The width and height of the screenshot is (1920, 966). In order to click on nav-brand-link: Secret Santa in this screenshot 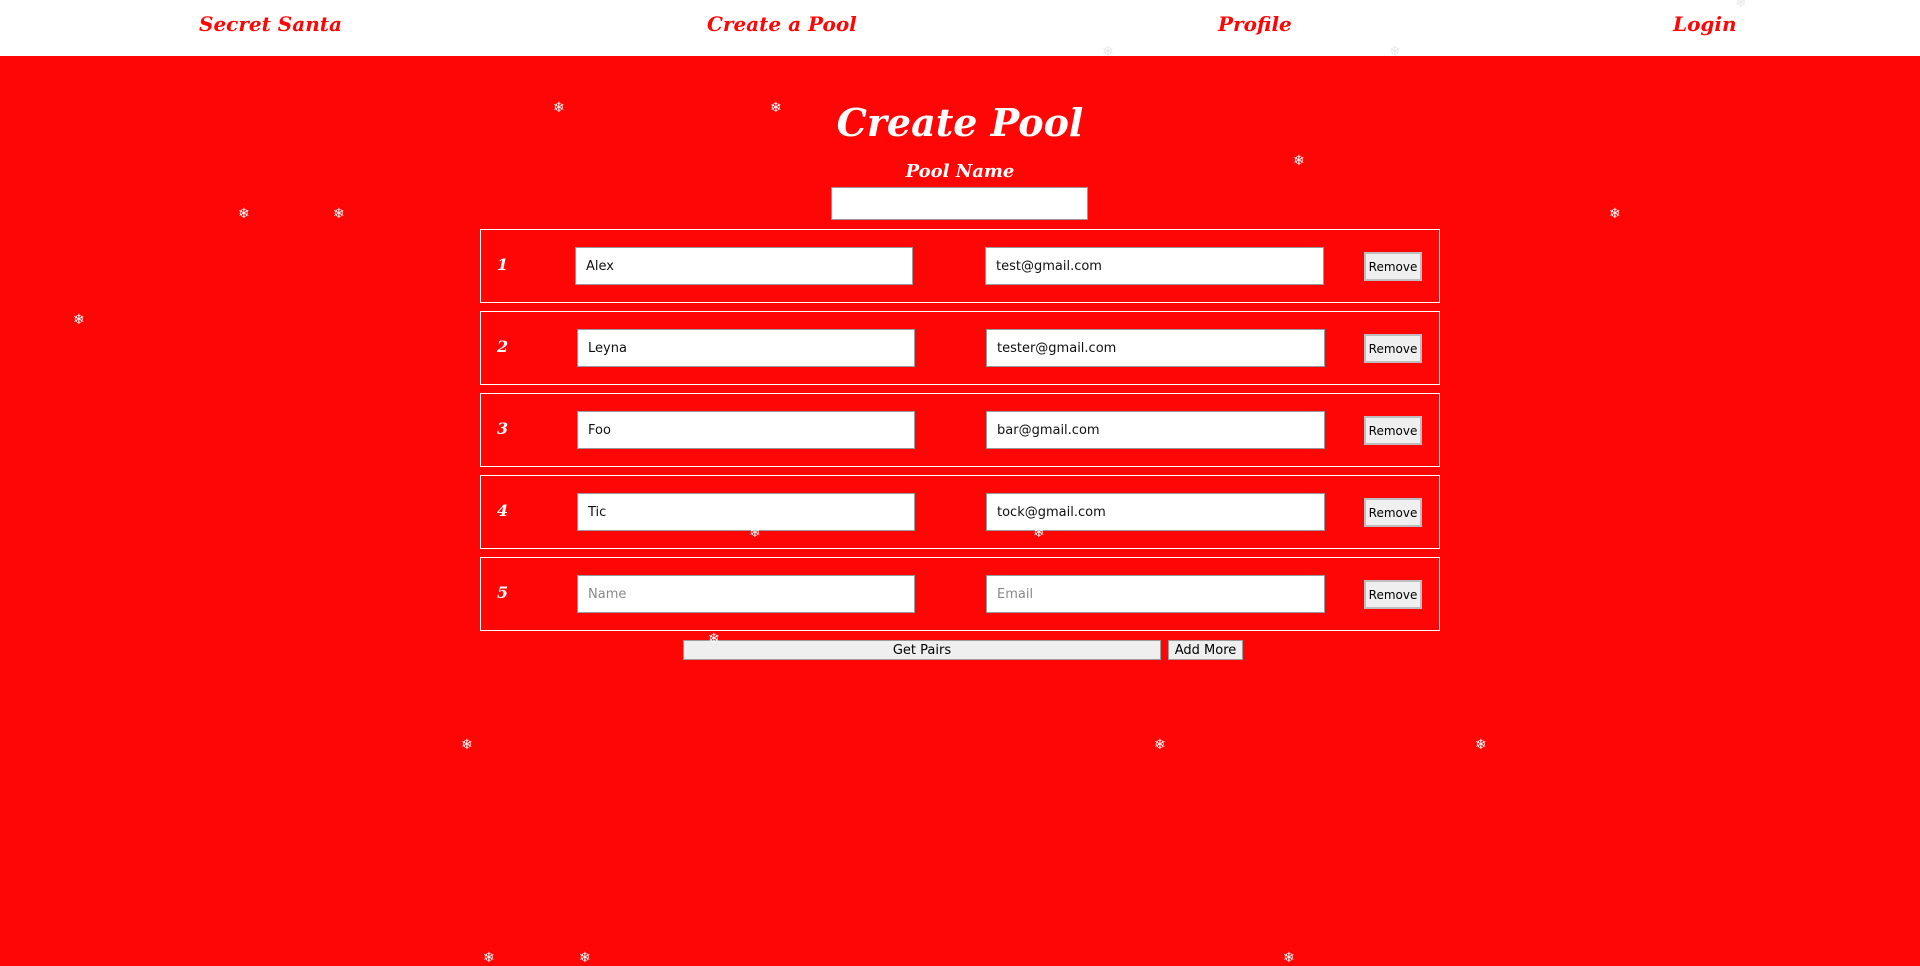, I will do `click(270, 24)`.